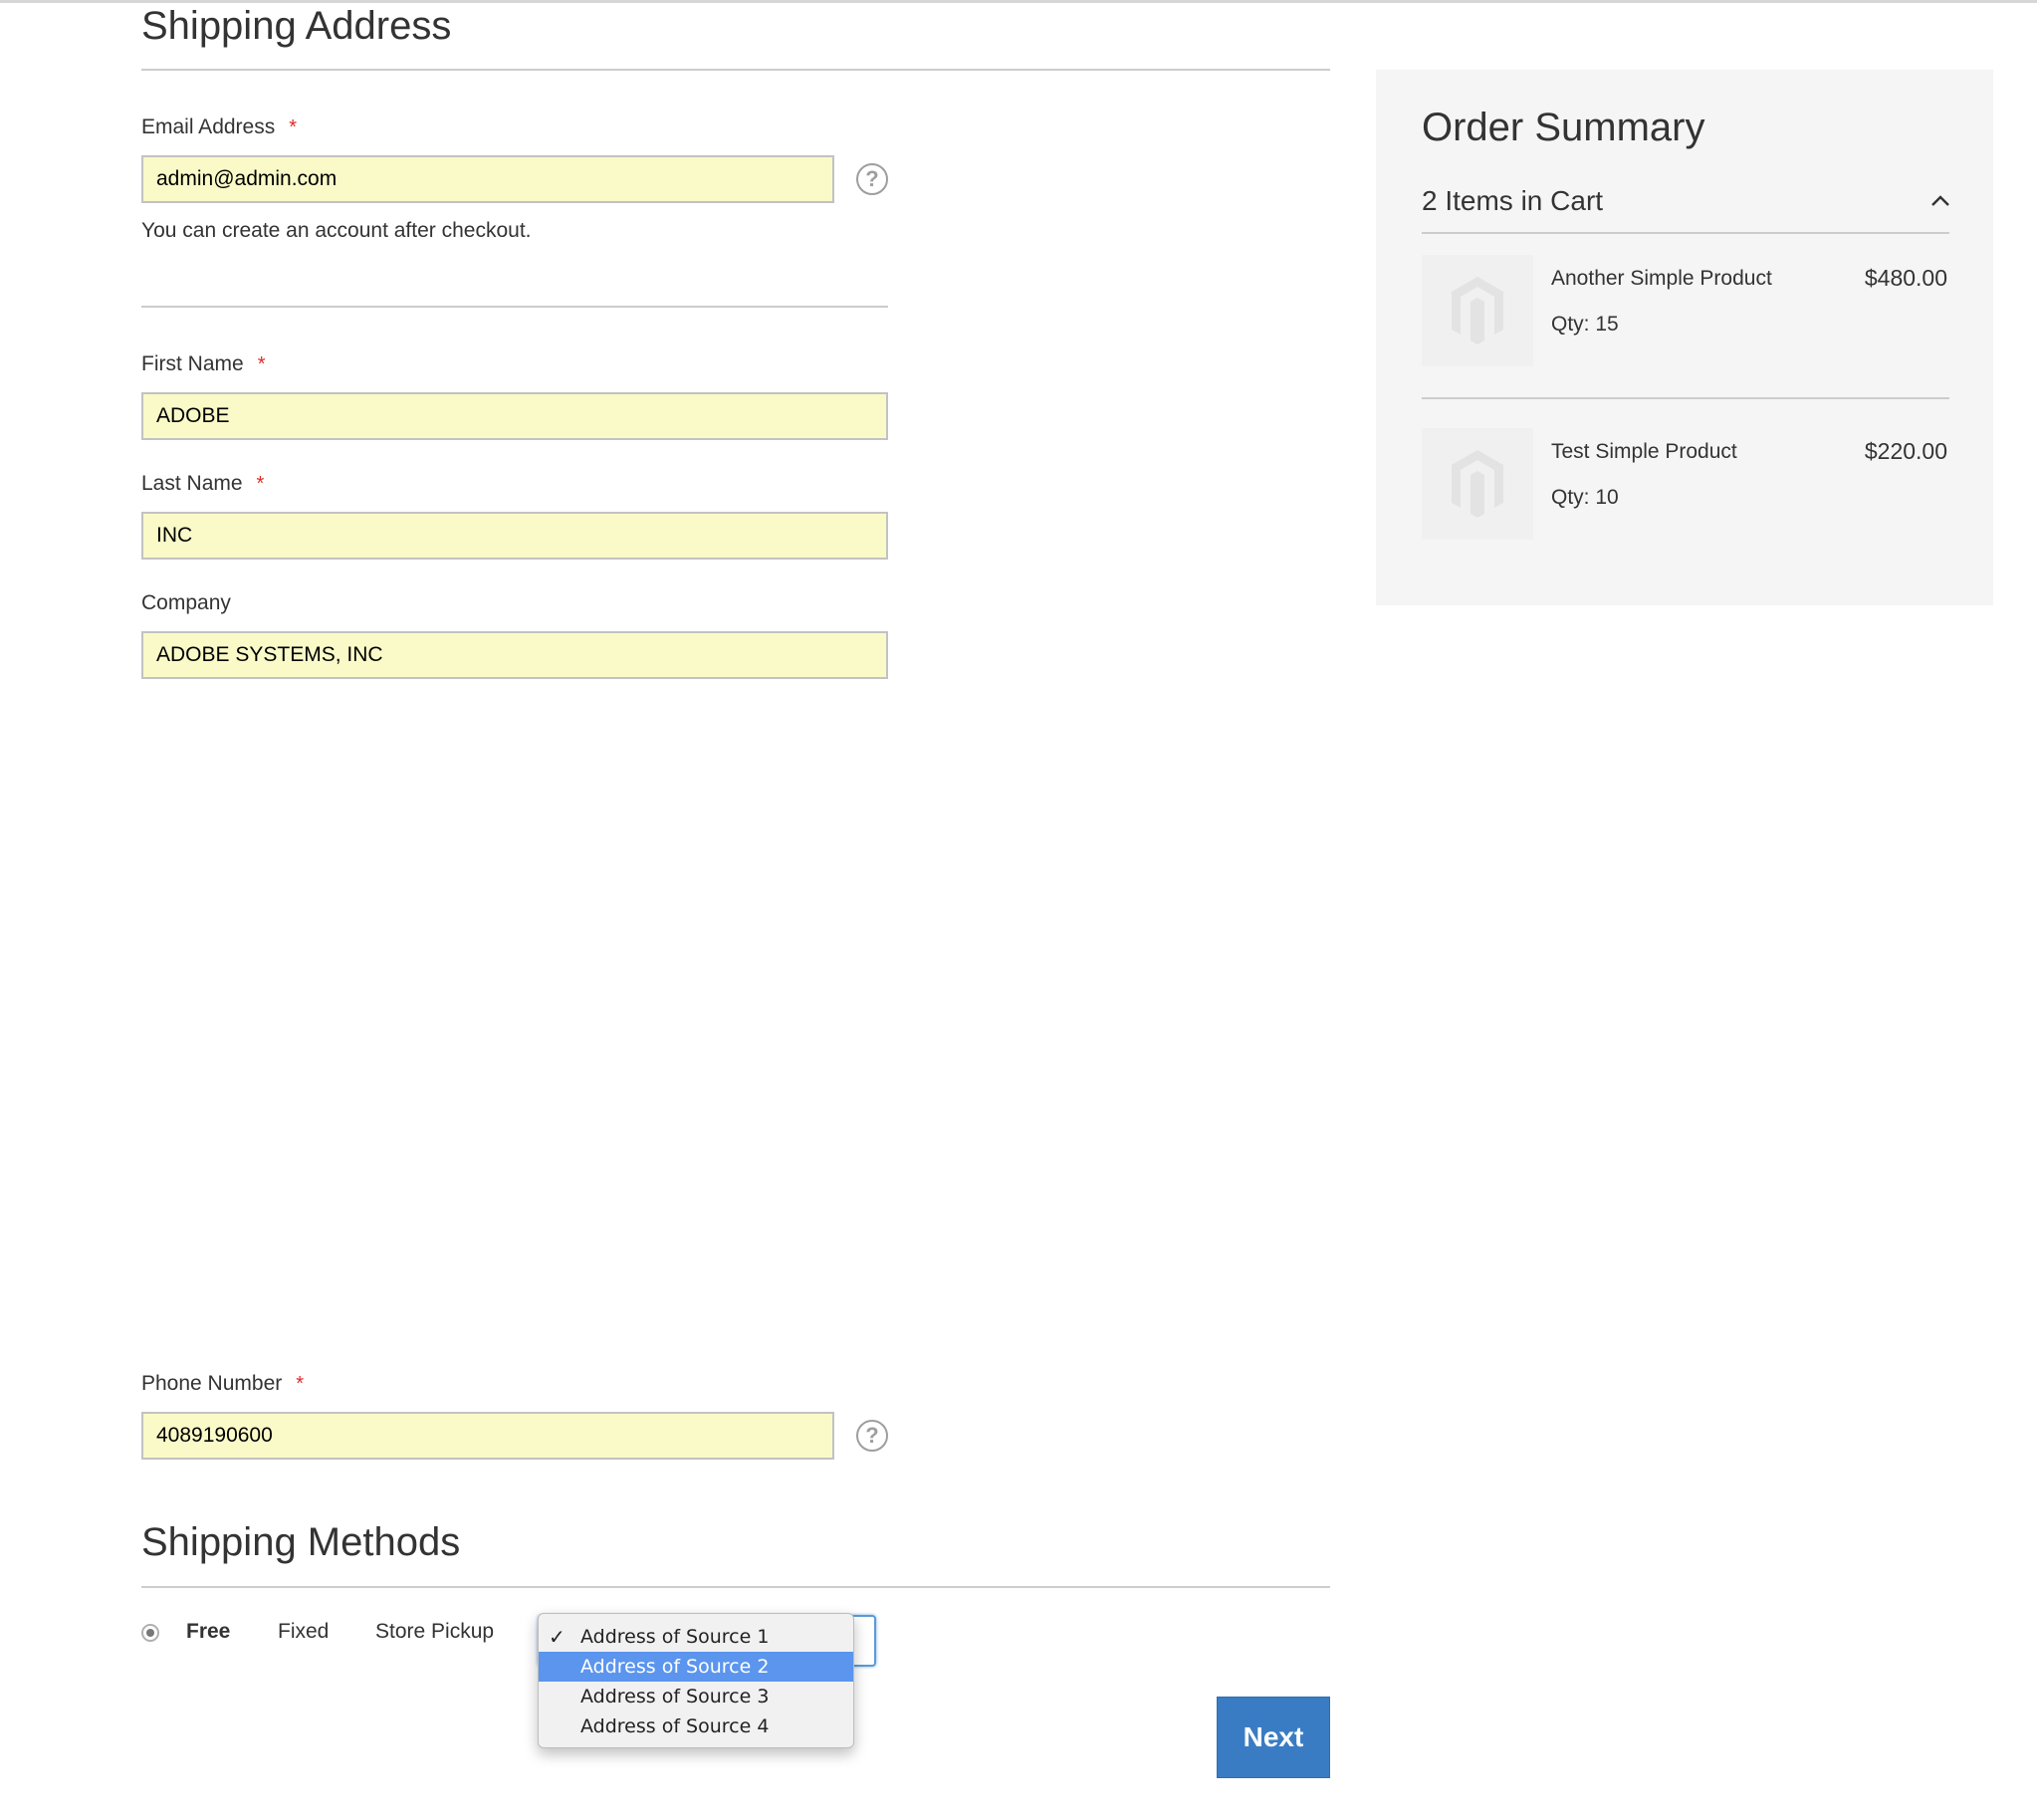  Describe the element at coordinates (1644, 451) in the screenshot. I see `item-name: Test Simple Product` at that location.